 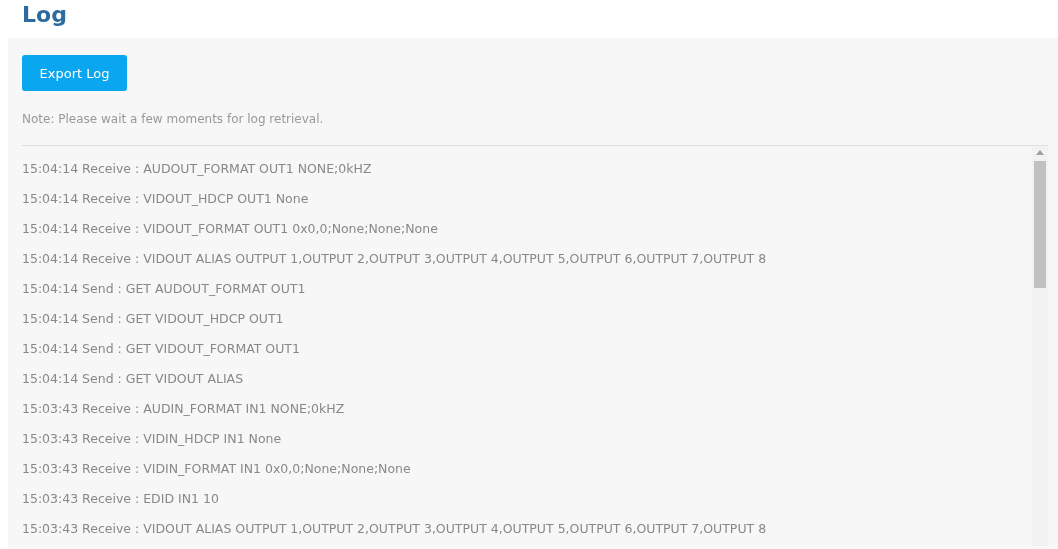 I want to click on log-line: 15:04:14 Send : GET VIDOUT_FORMAT OUT1, so click(x=161, y=349).